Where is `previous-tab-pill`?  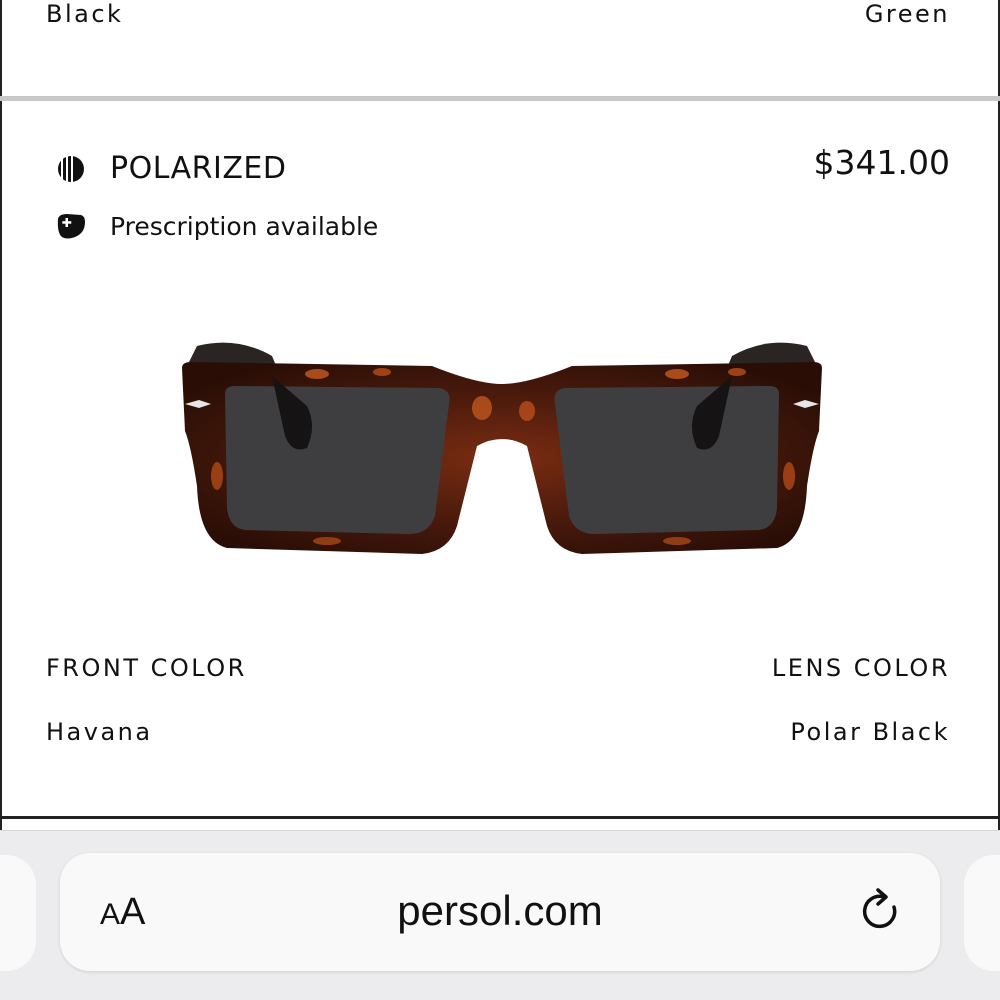 previous-tab-pill is located at coordinates (18, 913).